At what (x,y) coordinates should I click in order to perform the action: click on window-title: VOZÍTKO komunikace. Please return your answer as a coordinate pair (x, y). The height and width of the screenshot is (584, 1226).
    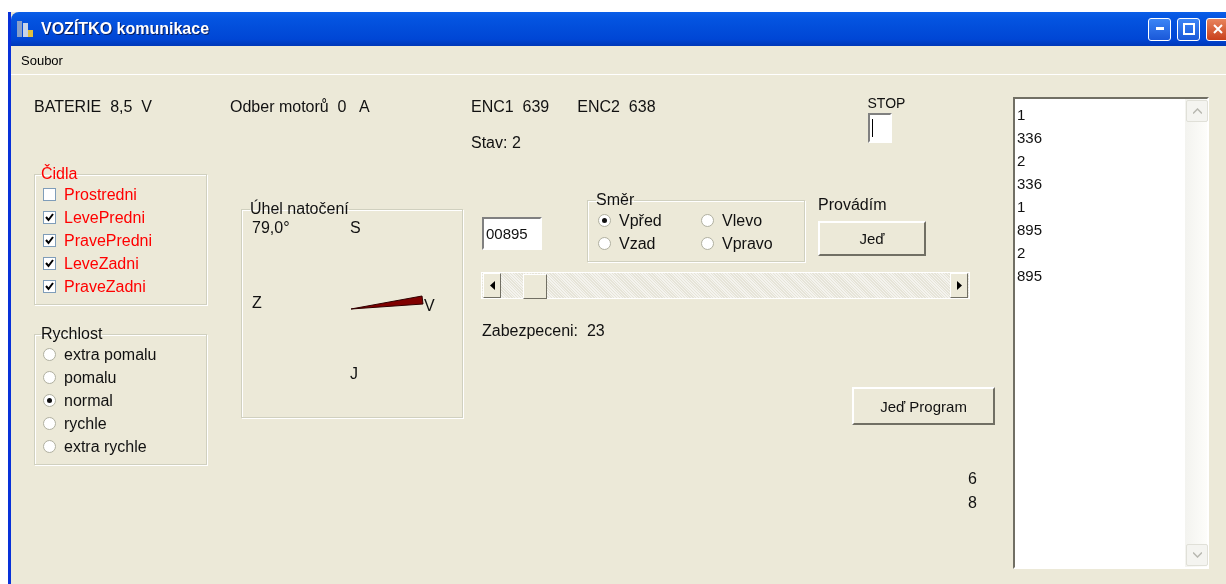
    Looking at the image, I should click on (126, 29).